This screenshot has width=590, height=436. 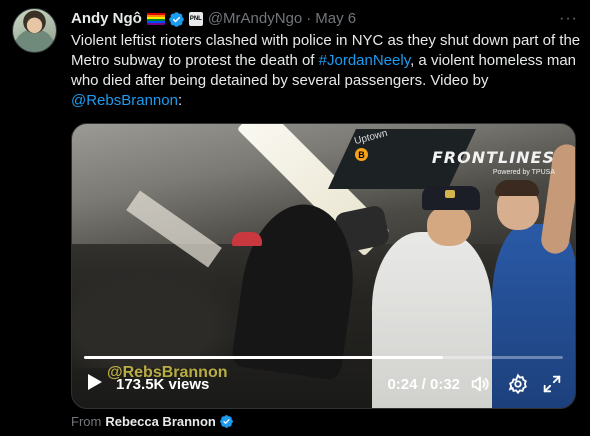 What do you see at coordinates (34, 30) in the screenshot?
I see `avatar` at bounding box center [34, 30].